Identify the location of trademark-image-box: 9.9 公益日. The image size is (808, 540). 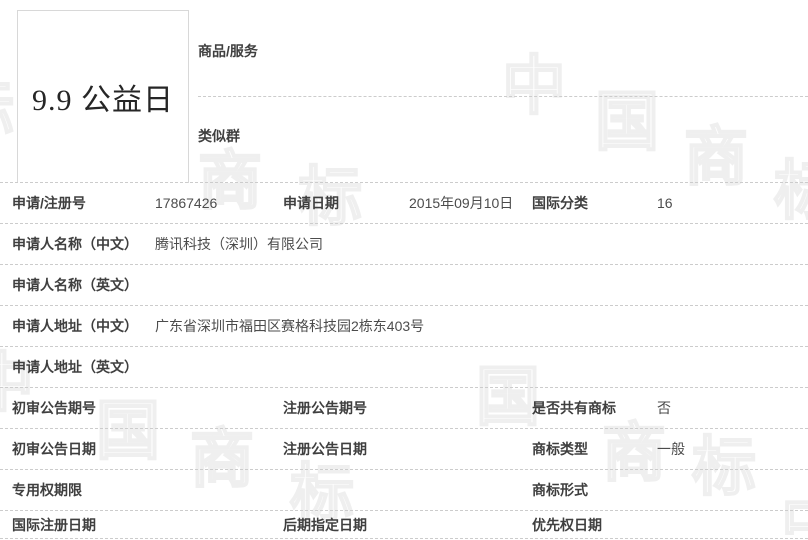
(103, 96).